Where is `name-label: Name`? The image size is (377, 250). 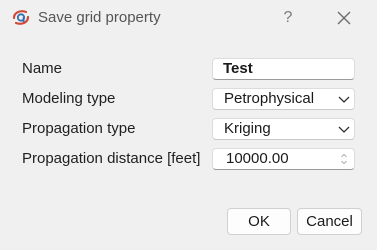
name-label: Name is located at coordinates (42, 68).